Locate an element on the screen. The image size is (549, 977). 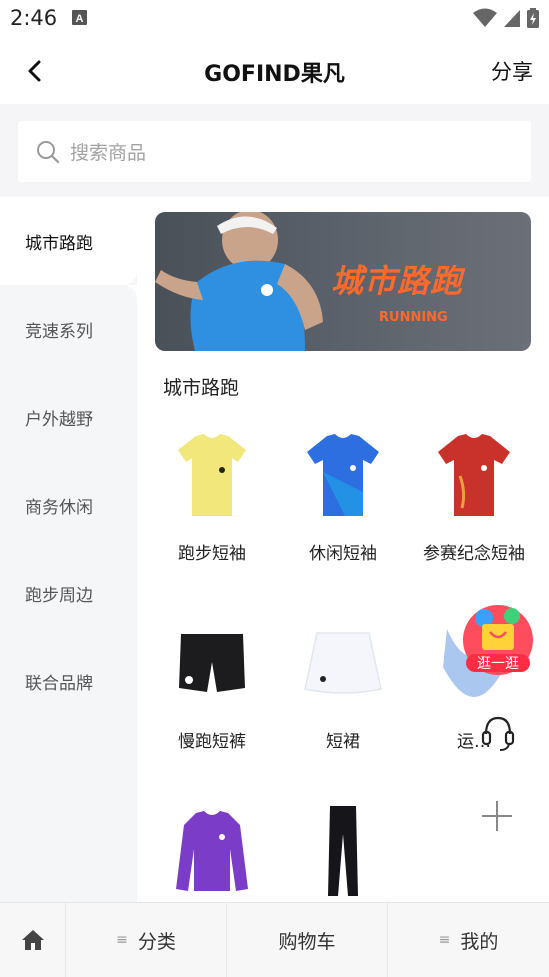
sidebar-item-label: 竞速系列 is located at coordinates (59, 331).